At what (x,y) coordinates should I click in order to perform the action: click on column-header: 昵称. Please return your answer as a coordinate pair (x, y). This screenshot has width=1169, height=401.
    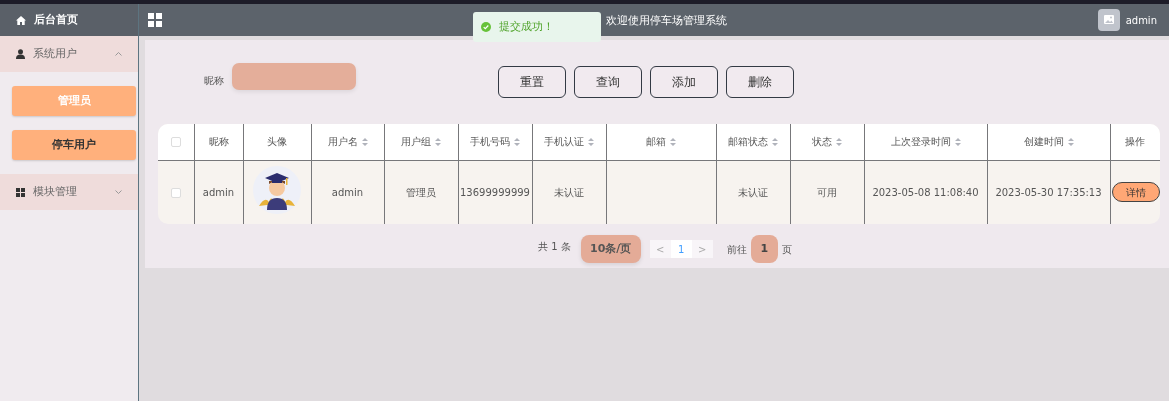
    Looking at the image, I should click on (218, 142).